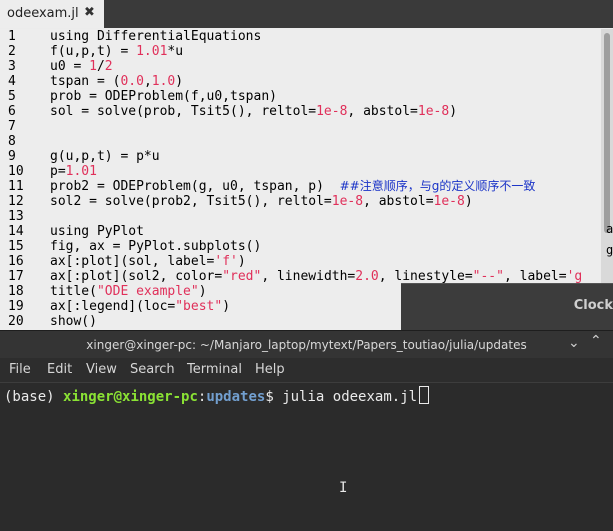 The width and height of the screenshot is (613, 531). What do you see at coordinates (16, 246) in the screenshot?
I see `line-number: 15` at bounding box center [16, 246].